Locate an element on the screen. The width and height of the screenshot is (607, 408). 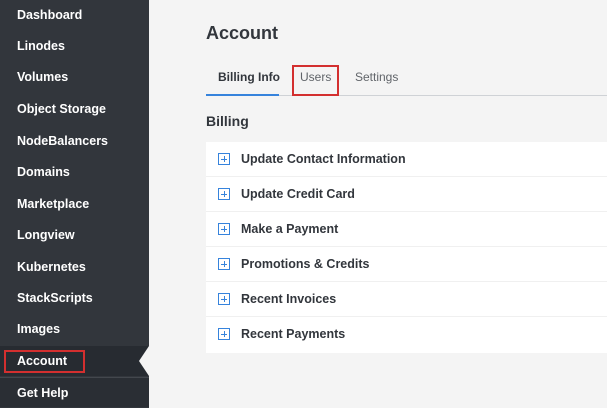
page-title: Account is located at coordinates (242, 33).